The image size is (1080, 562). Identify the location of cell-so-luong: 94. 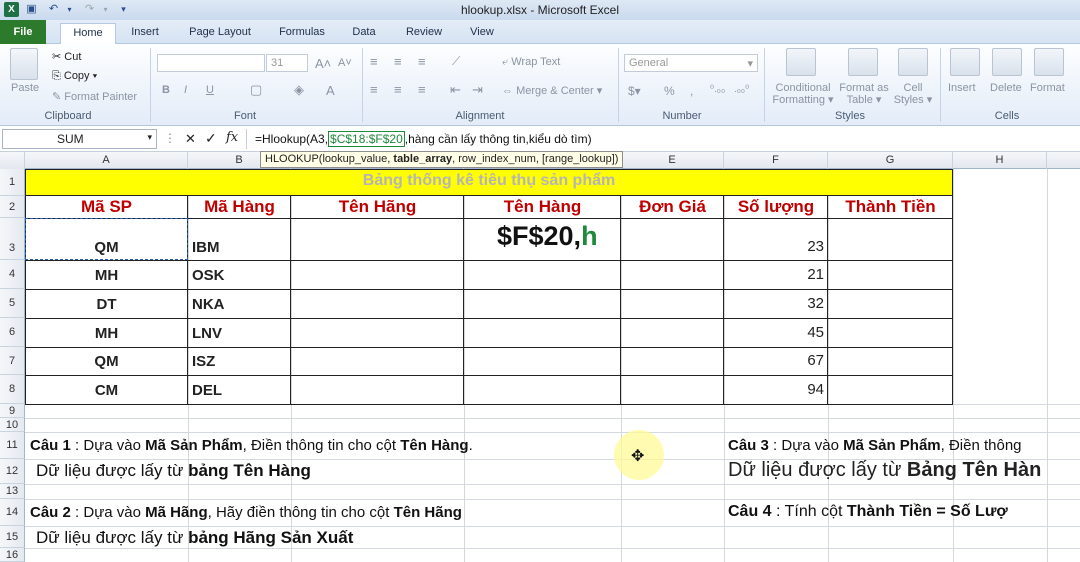
(774, 389).